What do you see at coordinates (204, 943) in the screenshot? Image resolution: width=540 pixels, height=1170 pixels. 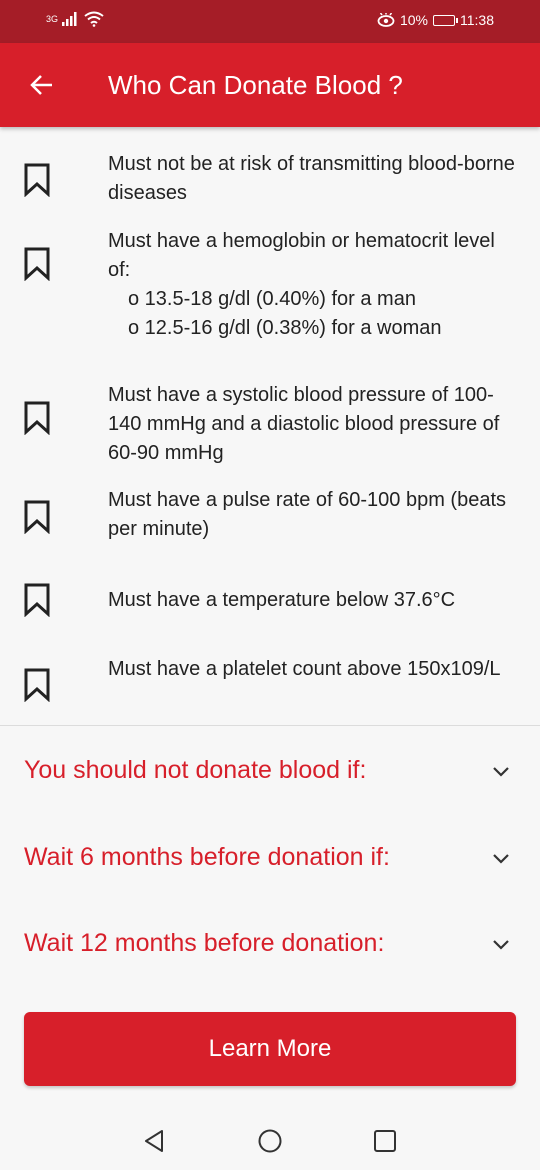 I see `section-label: Wait 12 months before donation:` at bounding box center [204, 943].